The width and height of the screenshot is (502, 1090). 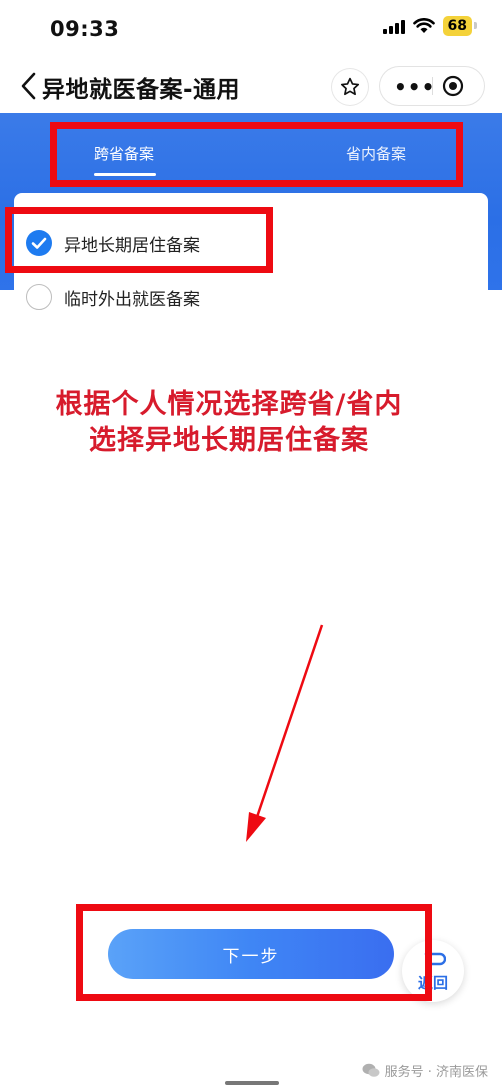 I want to click on footer-watermark: 服务号 · 济南医保, so click(x=425, y=1070).